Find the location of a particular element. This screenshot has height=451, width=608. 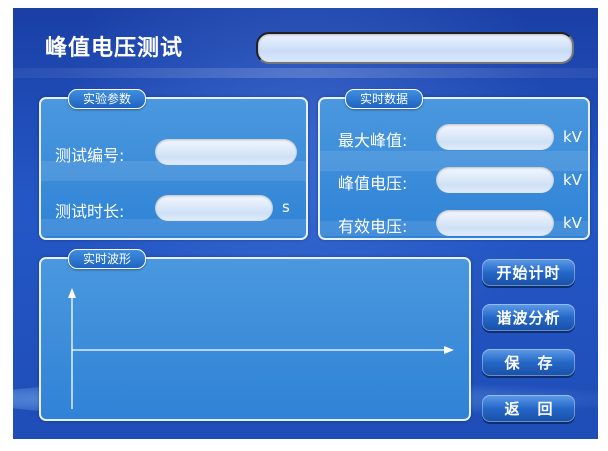

peak-voltage-unit: kV is located at coordinates (572, 180).